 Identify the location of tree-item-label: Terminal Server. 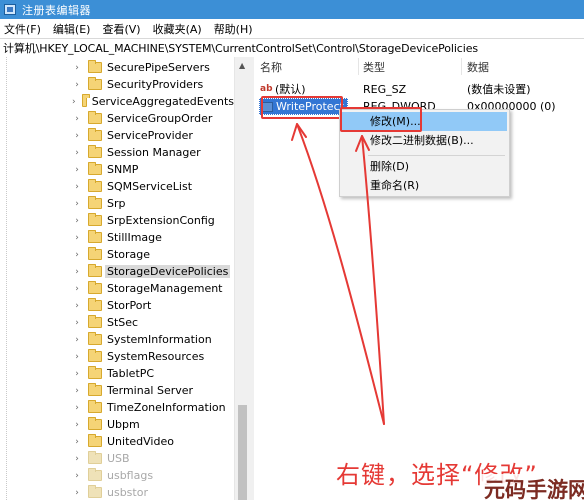
(150, 390).